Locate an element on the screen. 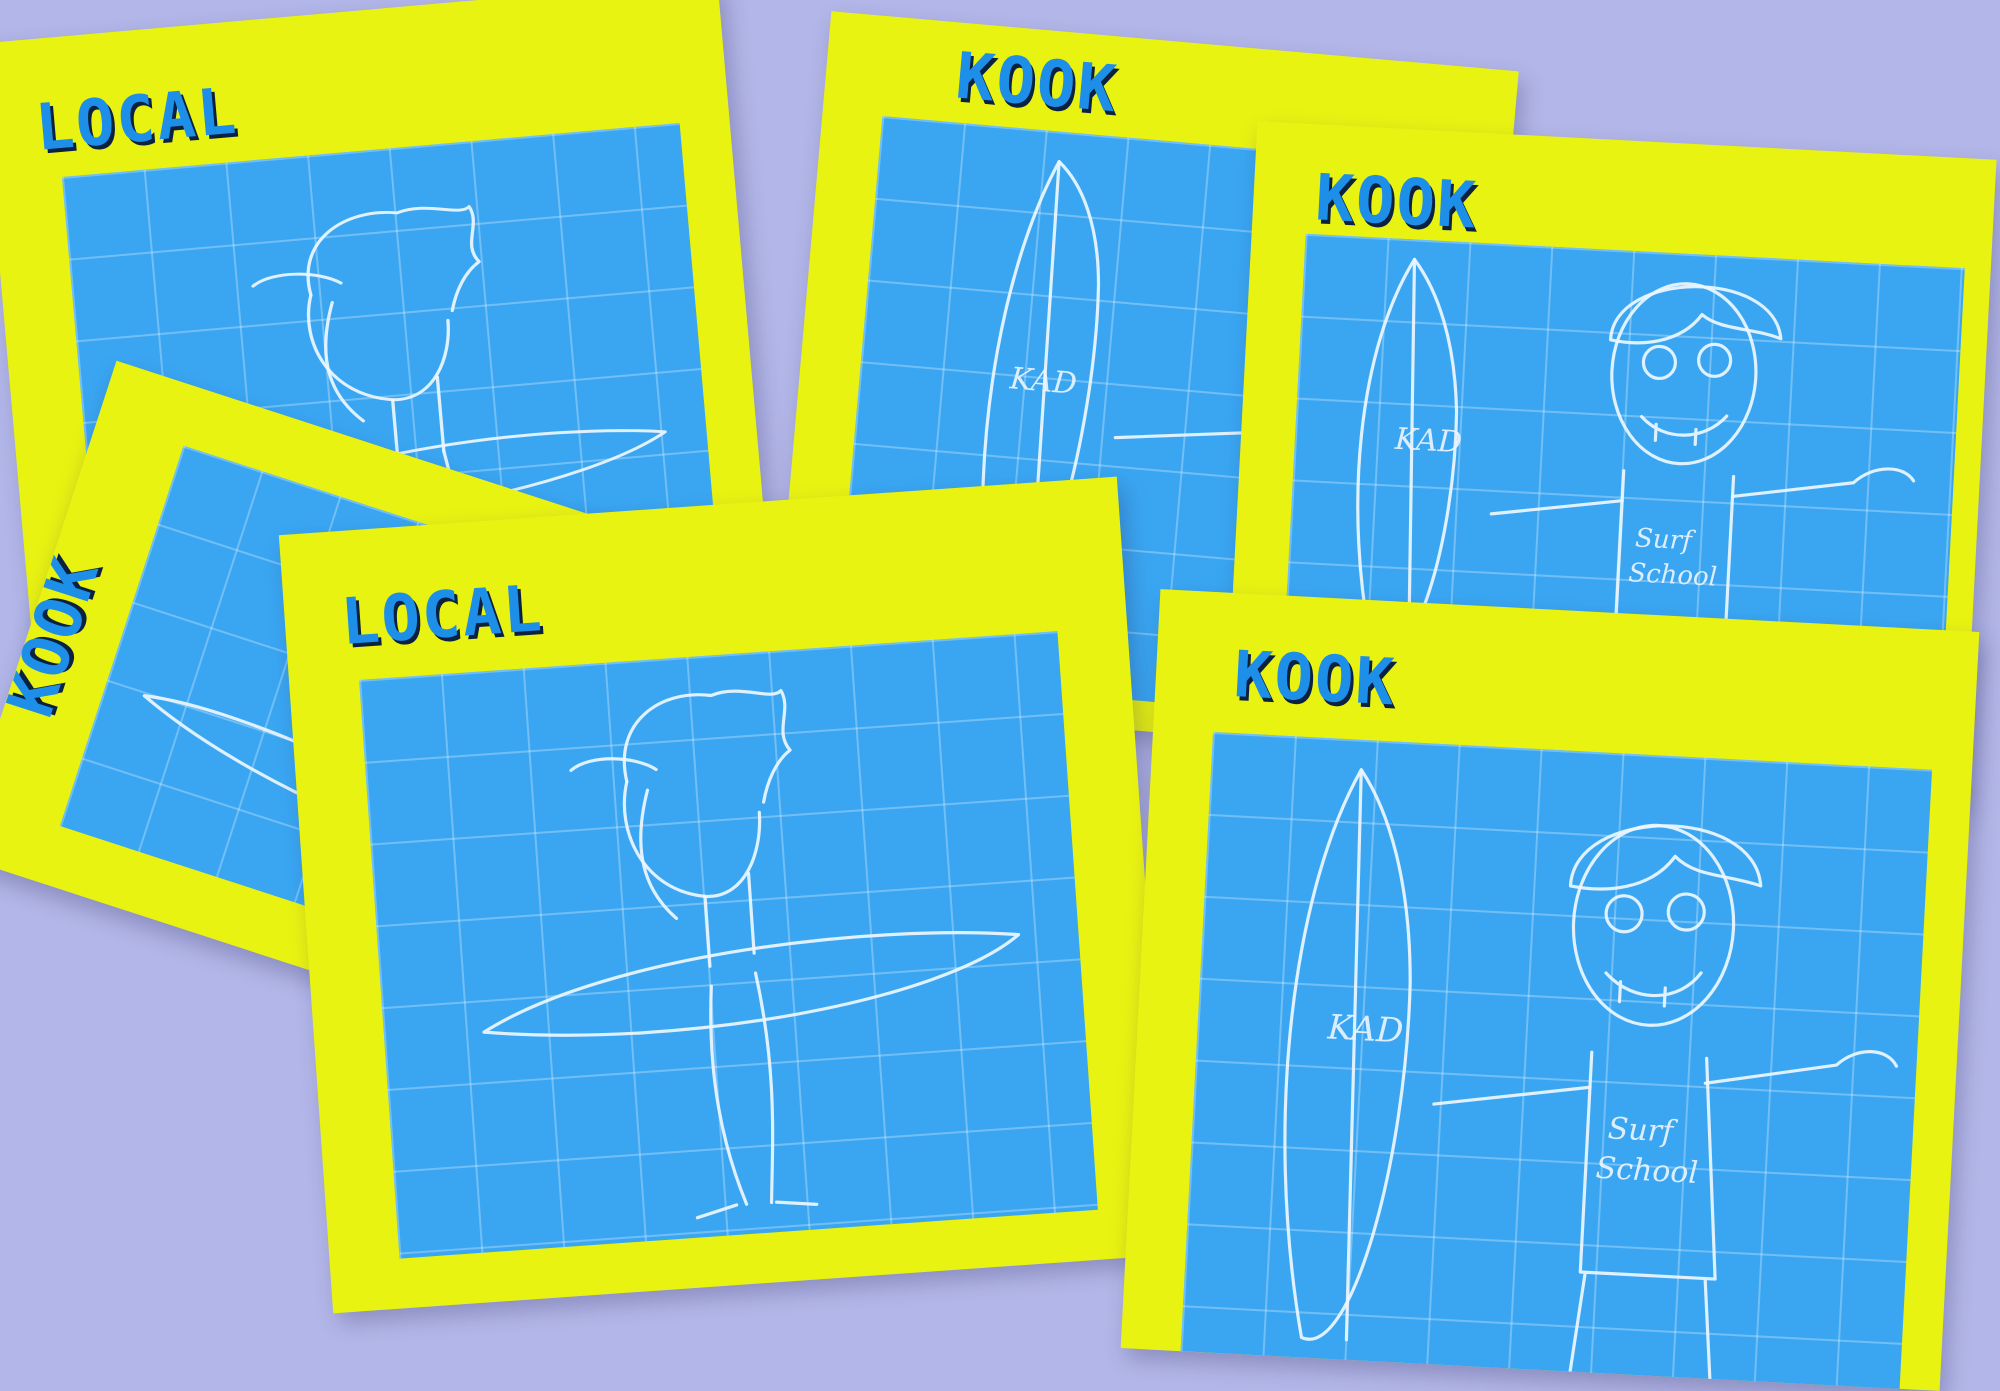  kook-surfer-sketch: KAD Surf School is located at coordinates (1591, 1074).